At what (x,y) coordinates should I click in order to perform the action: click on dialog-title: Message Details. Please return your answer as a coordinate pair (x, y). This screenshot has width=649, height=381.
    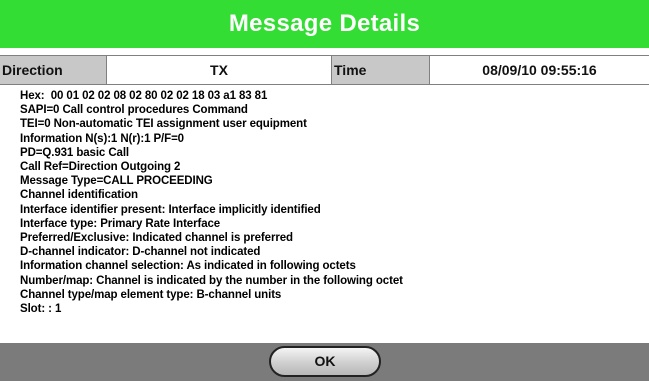
    Looking at the image, I should click on (324, 24).